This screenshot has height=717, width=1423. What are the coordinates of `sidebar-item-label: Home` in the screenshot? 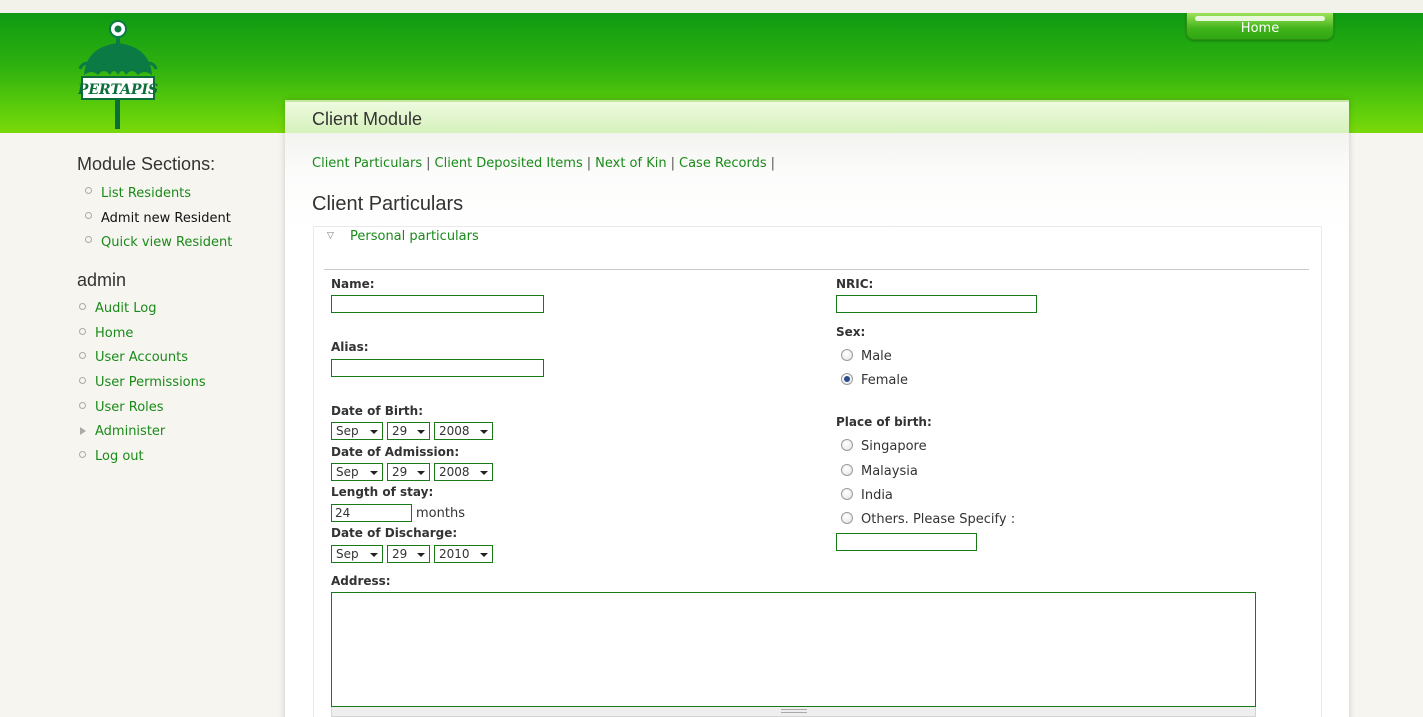 It's located at (114, 333).